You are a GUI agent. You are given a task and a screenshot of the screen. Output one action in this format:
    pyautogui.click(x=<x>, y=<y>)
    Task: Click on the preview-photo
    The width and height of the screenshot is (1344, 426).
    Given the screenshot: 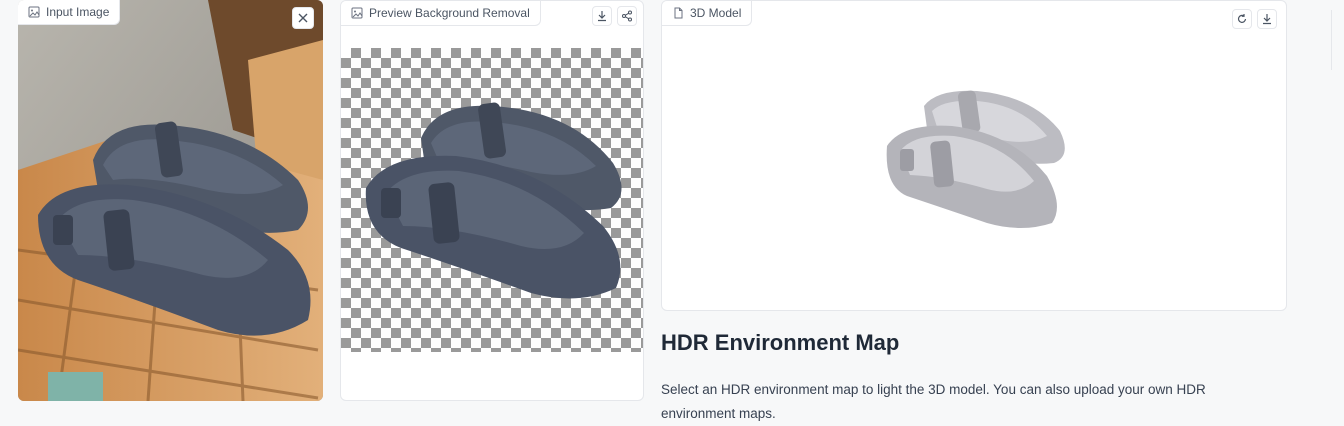 What is the action you would take?
    pyautogui.click(x=493, y=200)
    